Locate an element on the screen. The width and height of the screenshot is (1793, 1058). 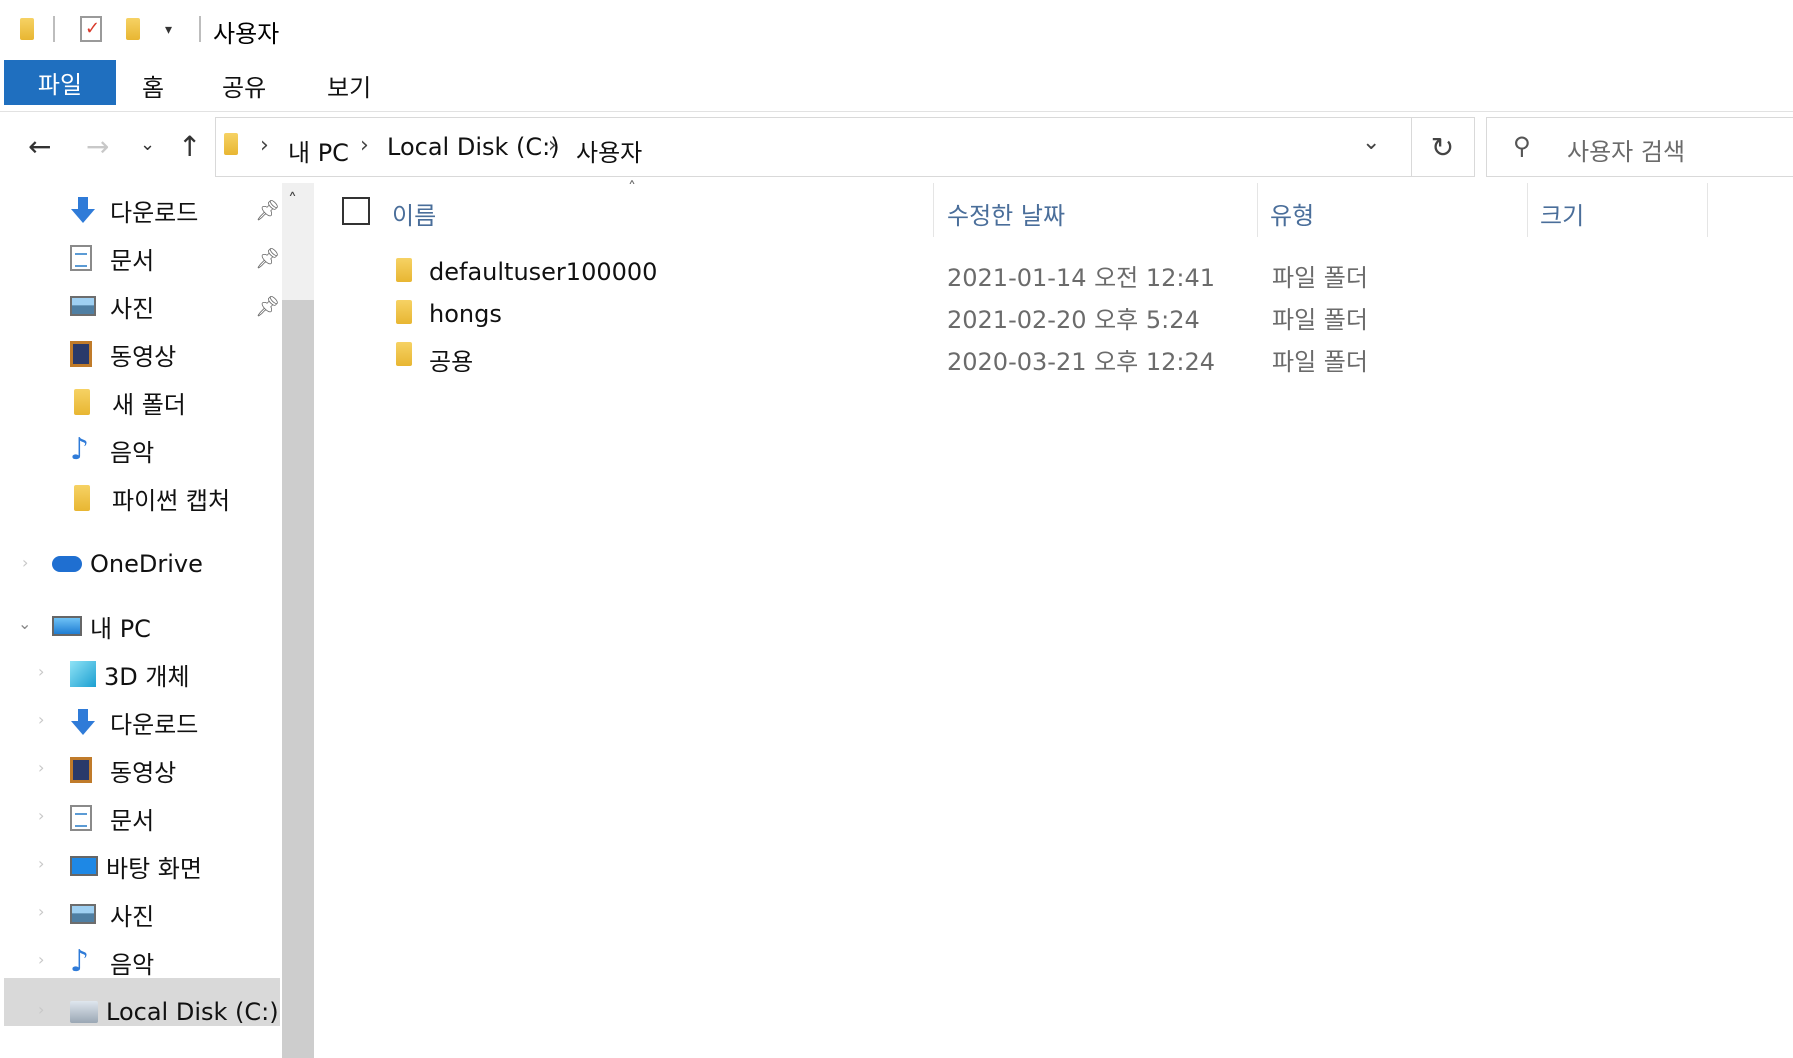
table-row: hongs 2021-02-20 오후 5:24 파일 폴더 is located at coordinates (1056, 314).